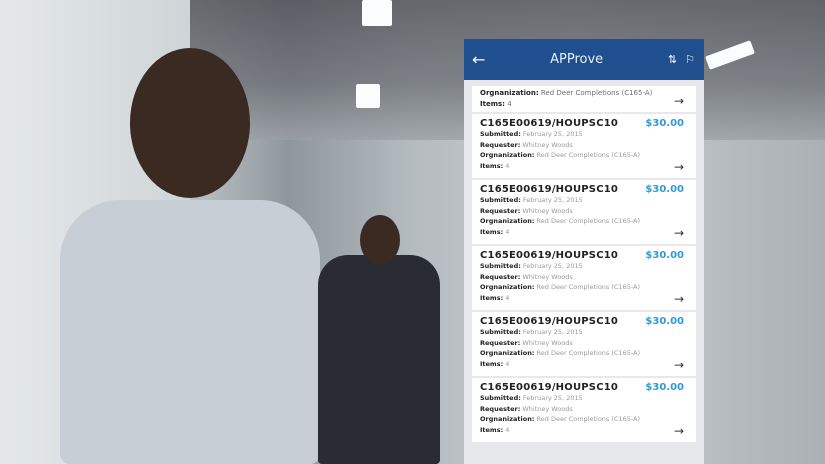 This screenshot has height=464, width=825. What do you see at coordinates (672, 59) in the screenshot?
I see `sort-icon: ⇅` at bounding box center [672, 59].